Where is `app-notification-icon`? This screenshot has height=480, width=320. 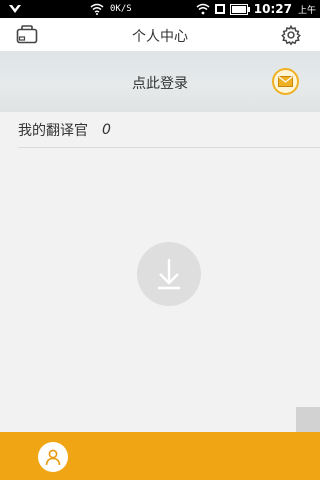
app-notification-icon is located at coordinates (15, 9).